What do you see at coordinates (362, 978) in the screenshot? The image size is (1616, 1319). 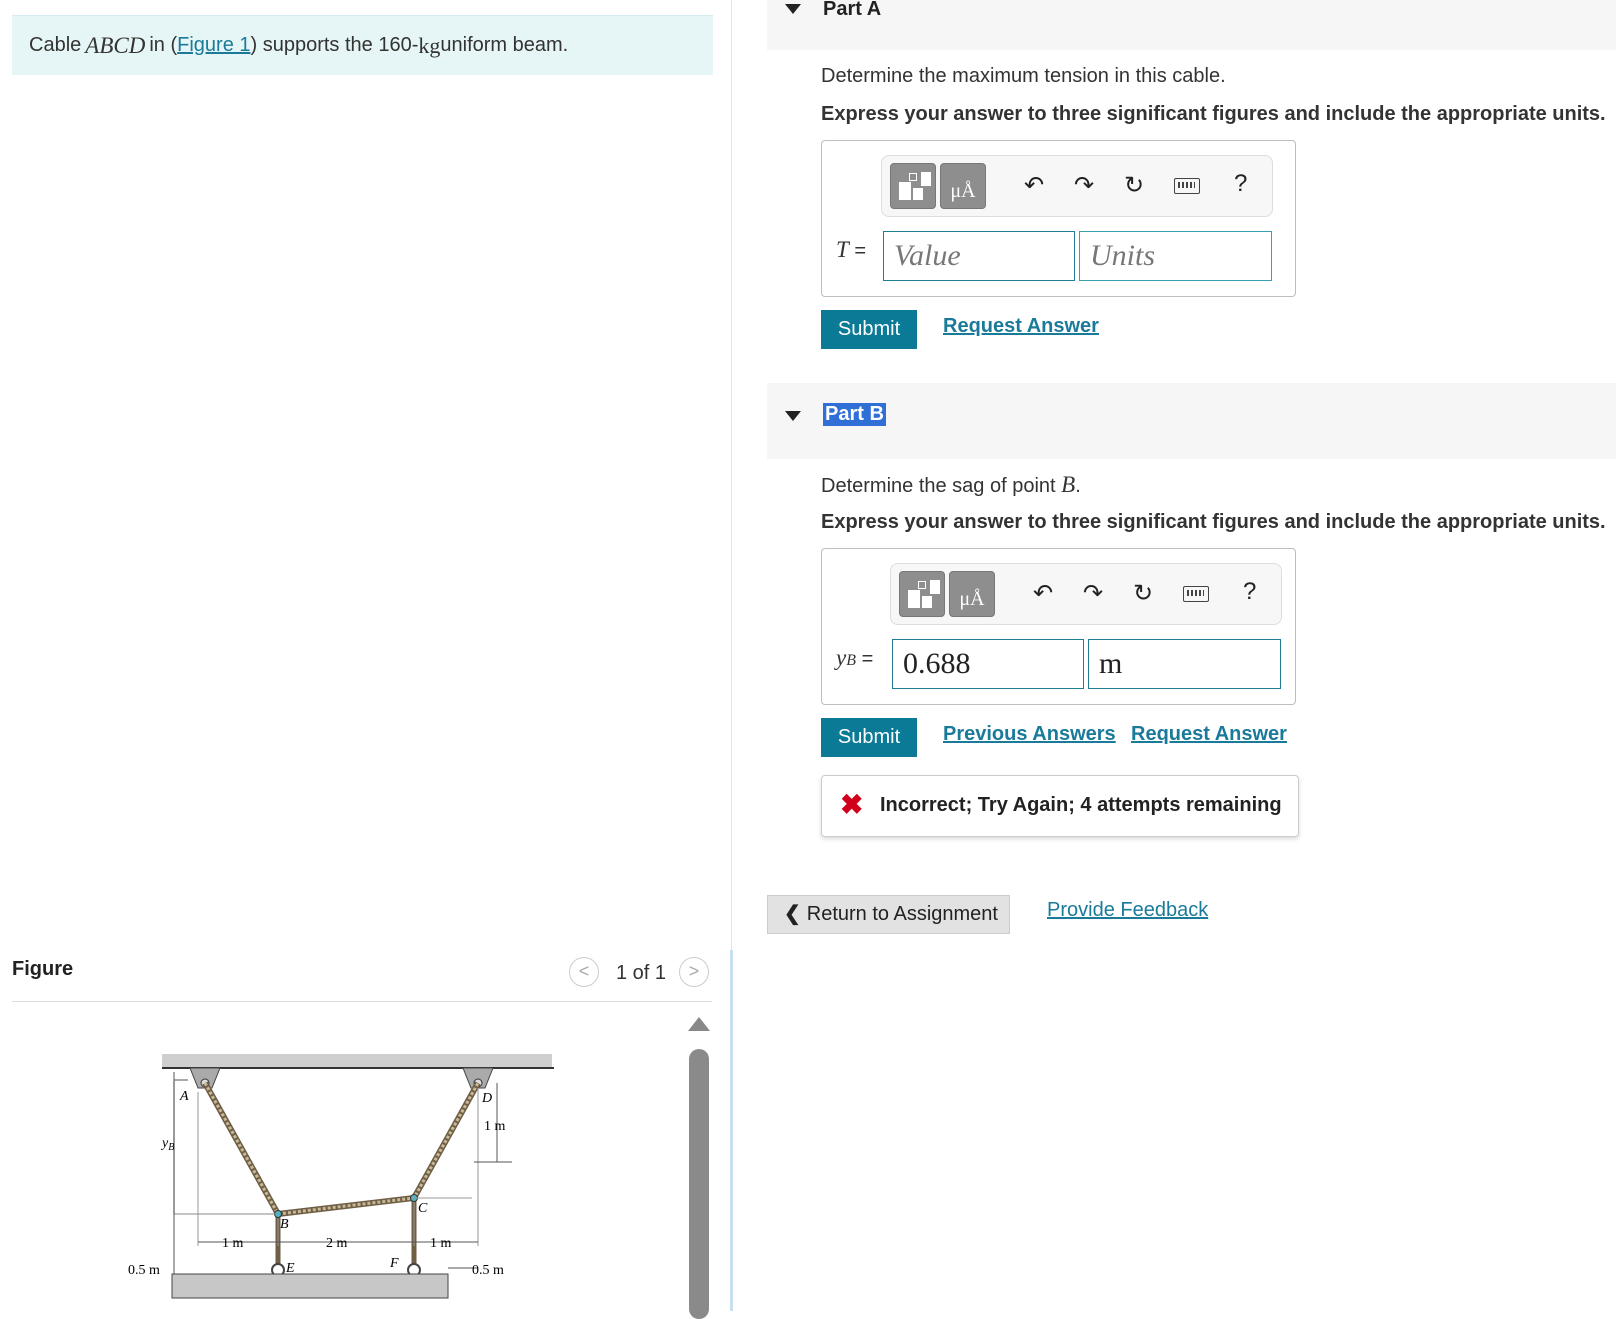 I see `figure-header: Figure < 1 of 1 >` at bounding box center [362, 978].